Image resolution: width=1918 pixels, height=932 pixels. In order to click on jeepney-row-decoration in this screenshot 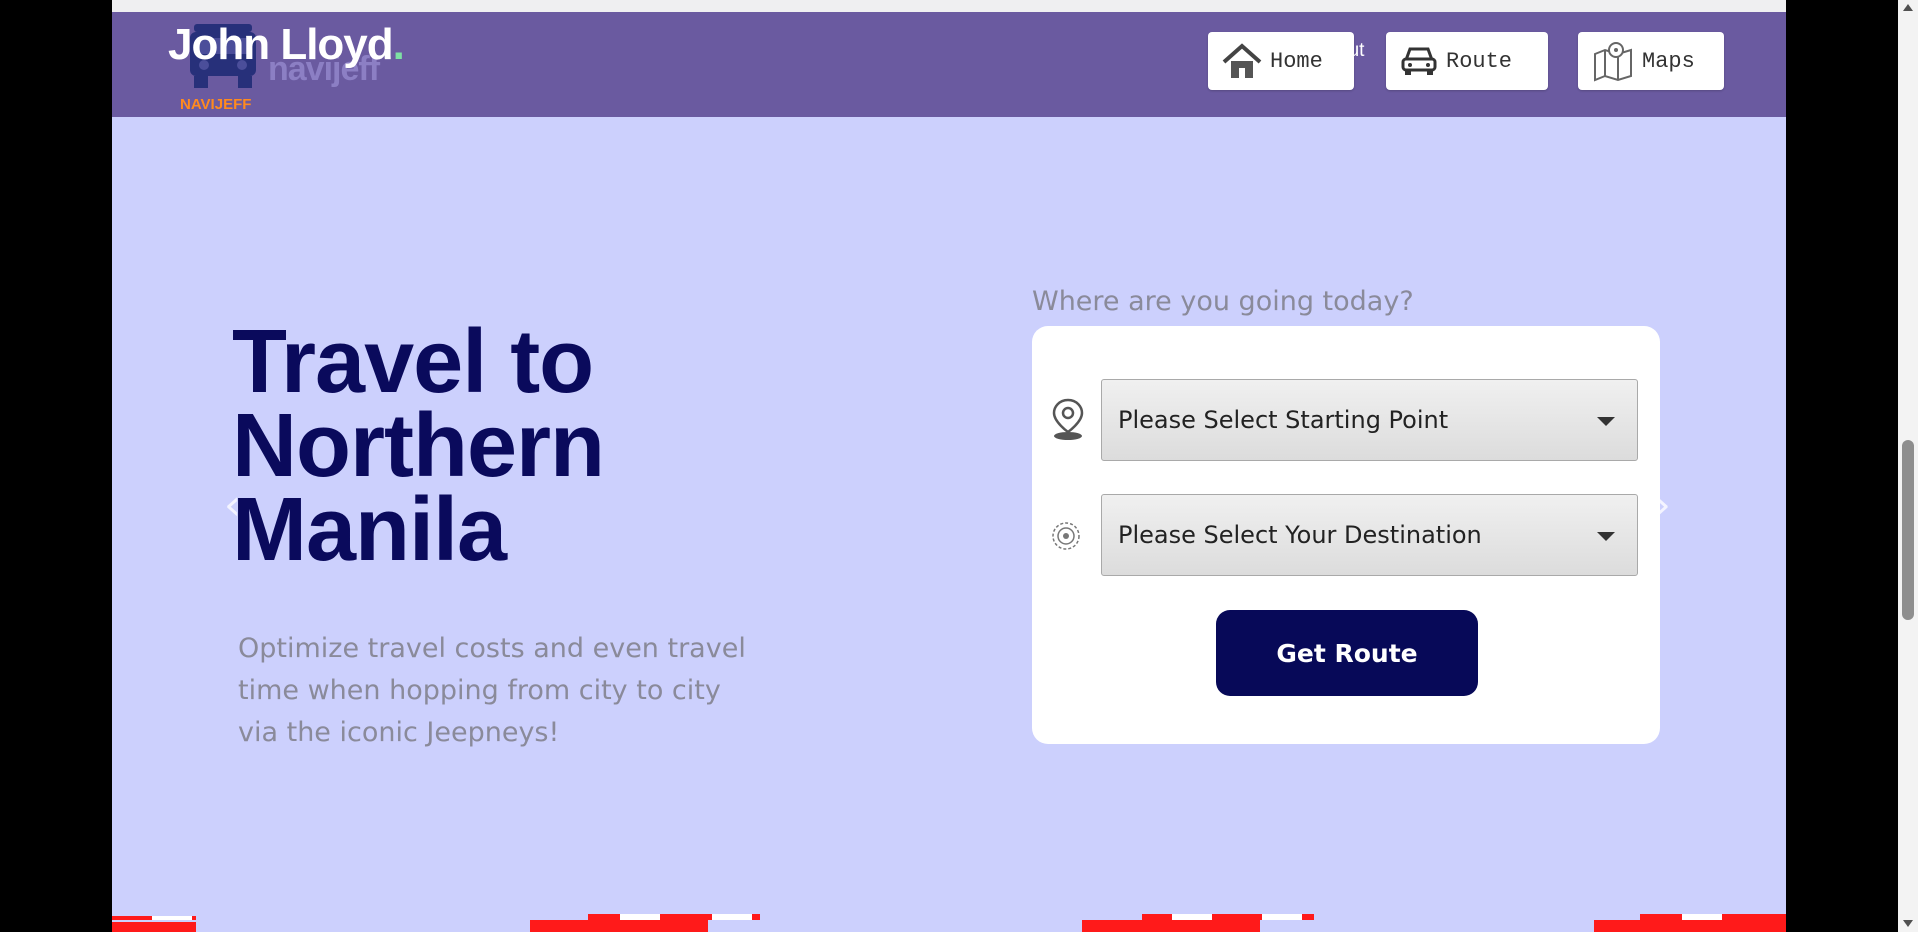, I will do `click(949, 923)`.